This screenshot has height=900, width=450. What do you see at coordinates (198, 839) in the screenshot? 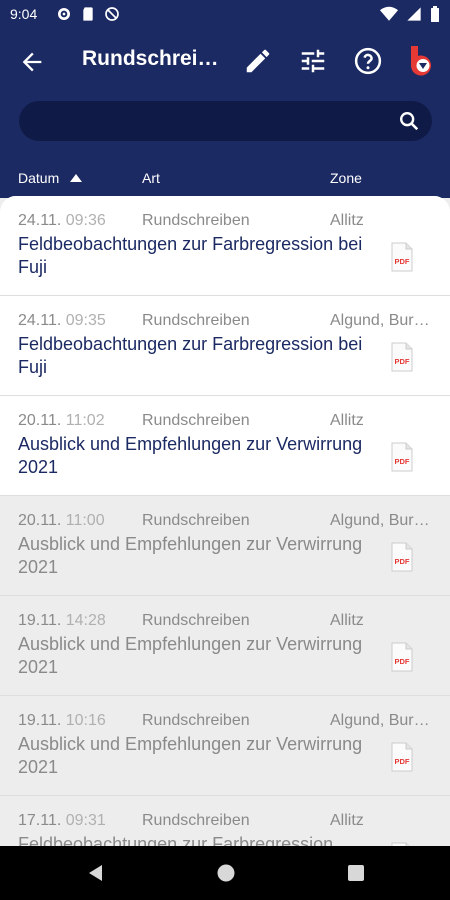
I see `row-title: Feldbeobachtungen zur Farbregression` at bounding box center [198, 839].